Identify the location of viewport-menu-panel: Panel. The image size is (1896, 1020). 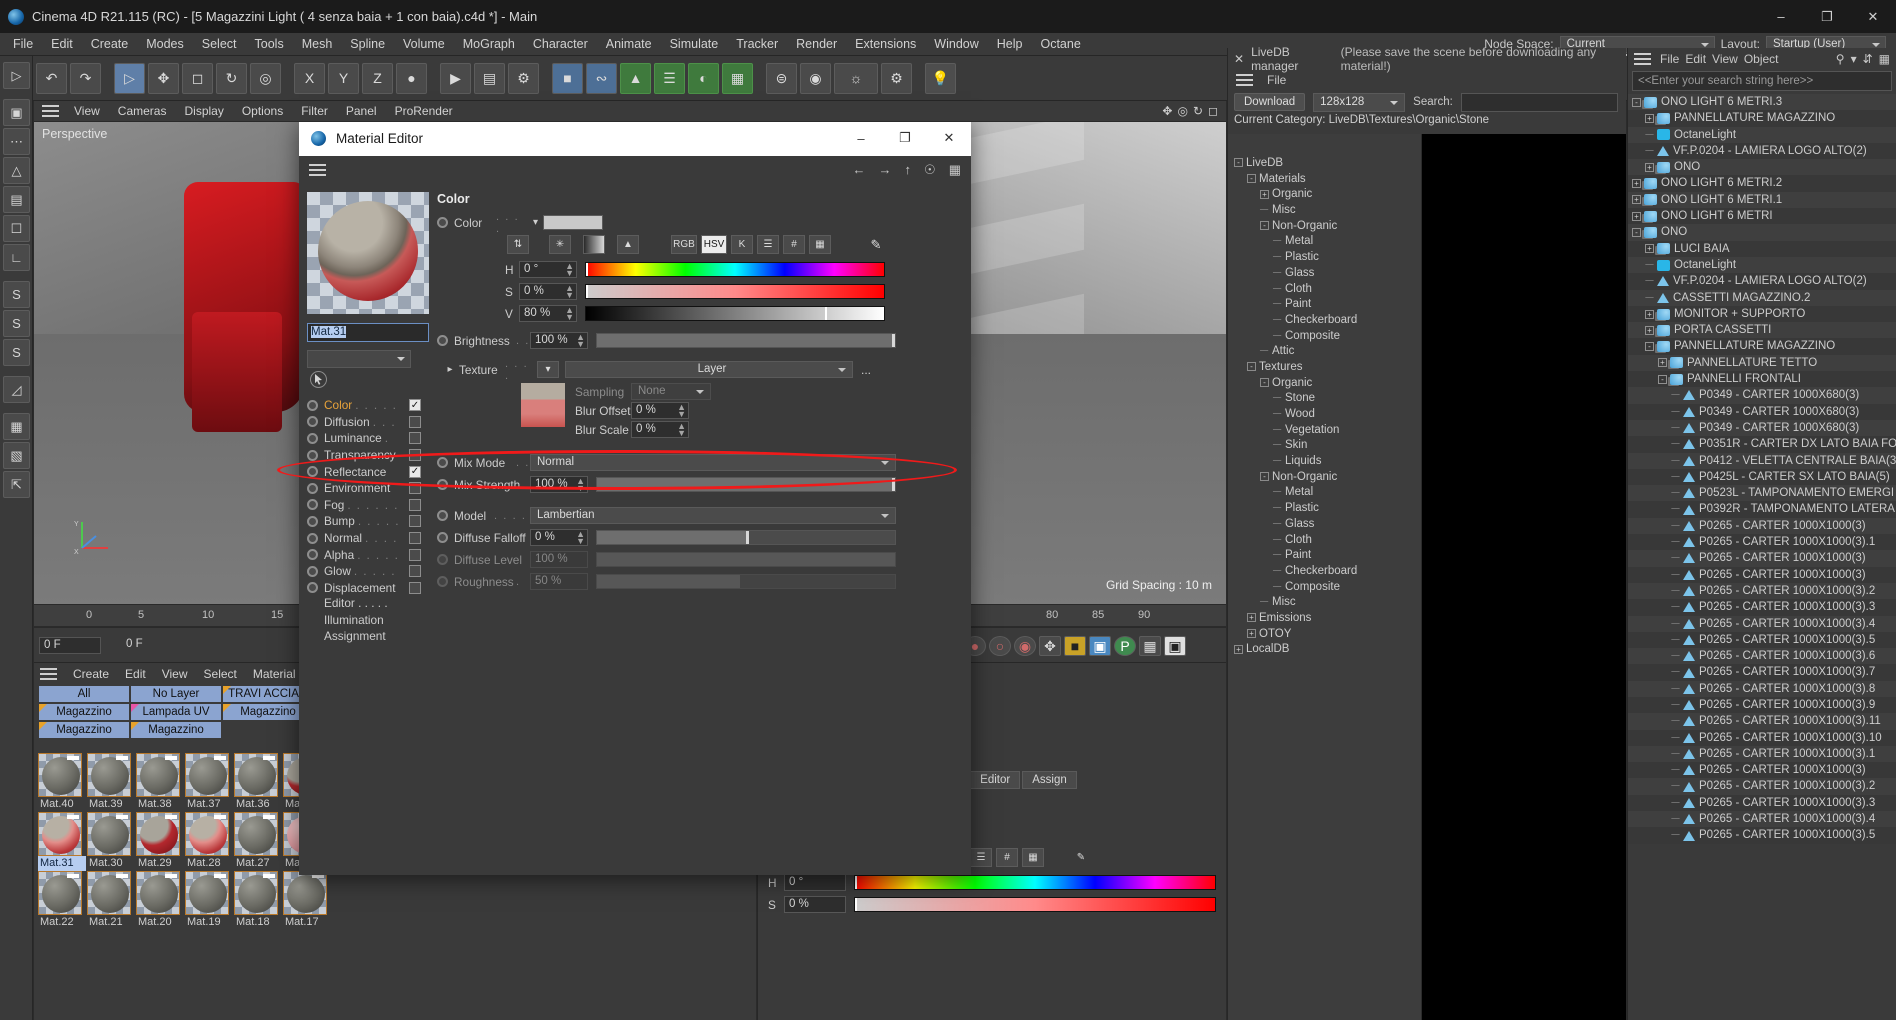
(361, 111).